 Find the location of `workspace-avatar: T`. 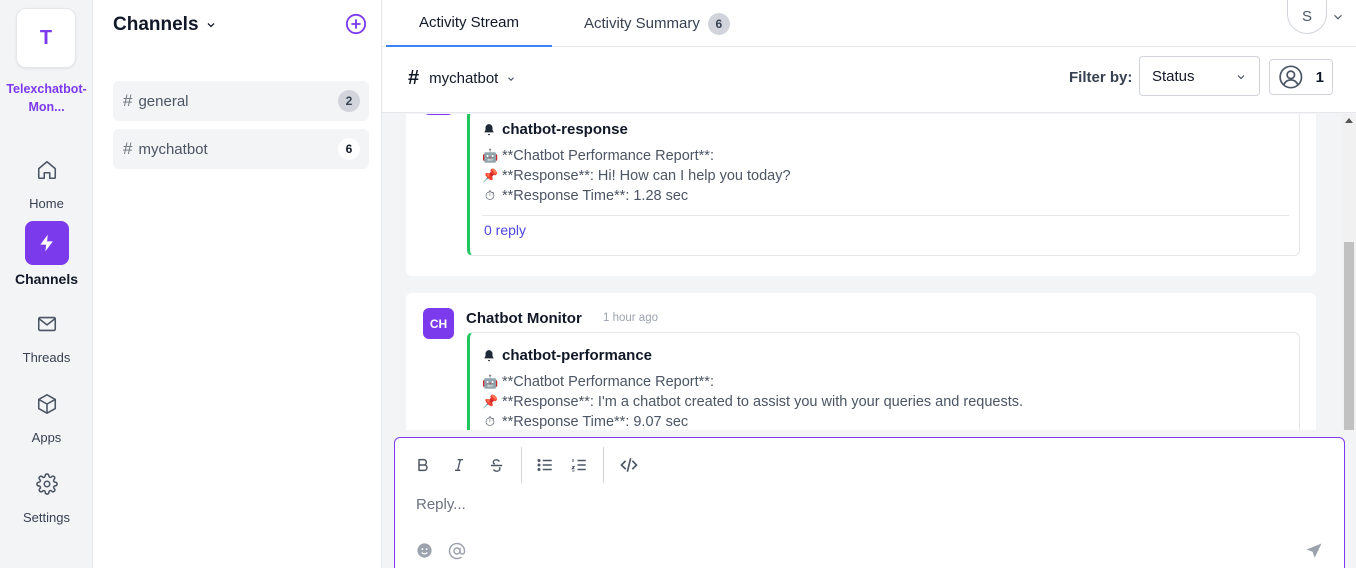

workspace-avatar: T is located at coordinates (46, 38).